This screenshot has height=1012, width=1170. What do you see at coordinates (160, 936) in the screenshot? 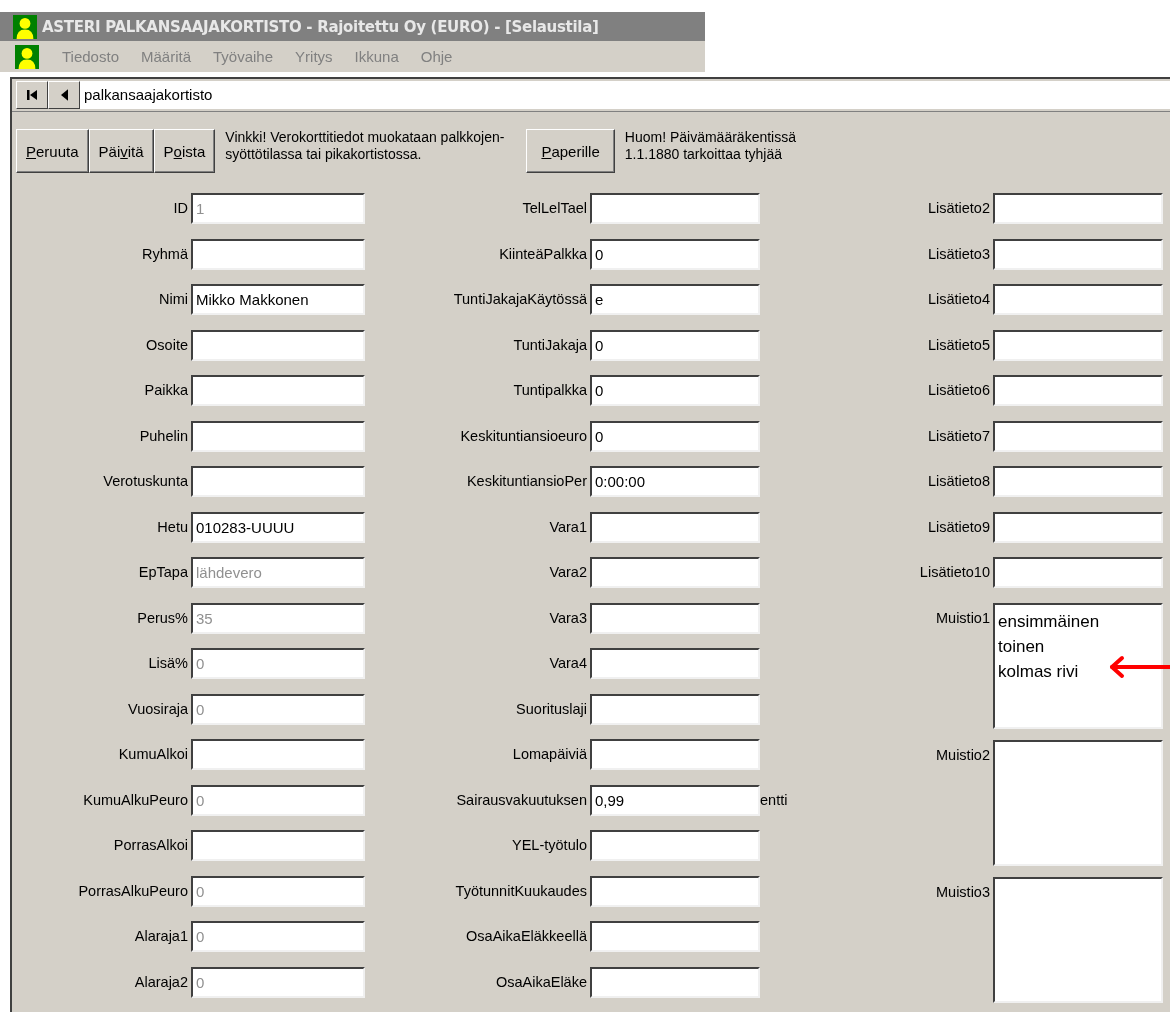
I see `field-label: Alaraja1` at bounding box center [160, 936].